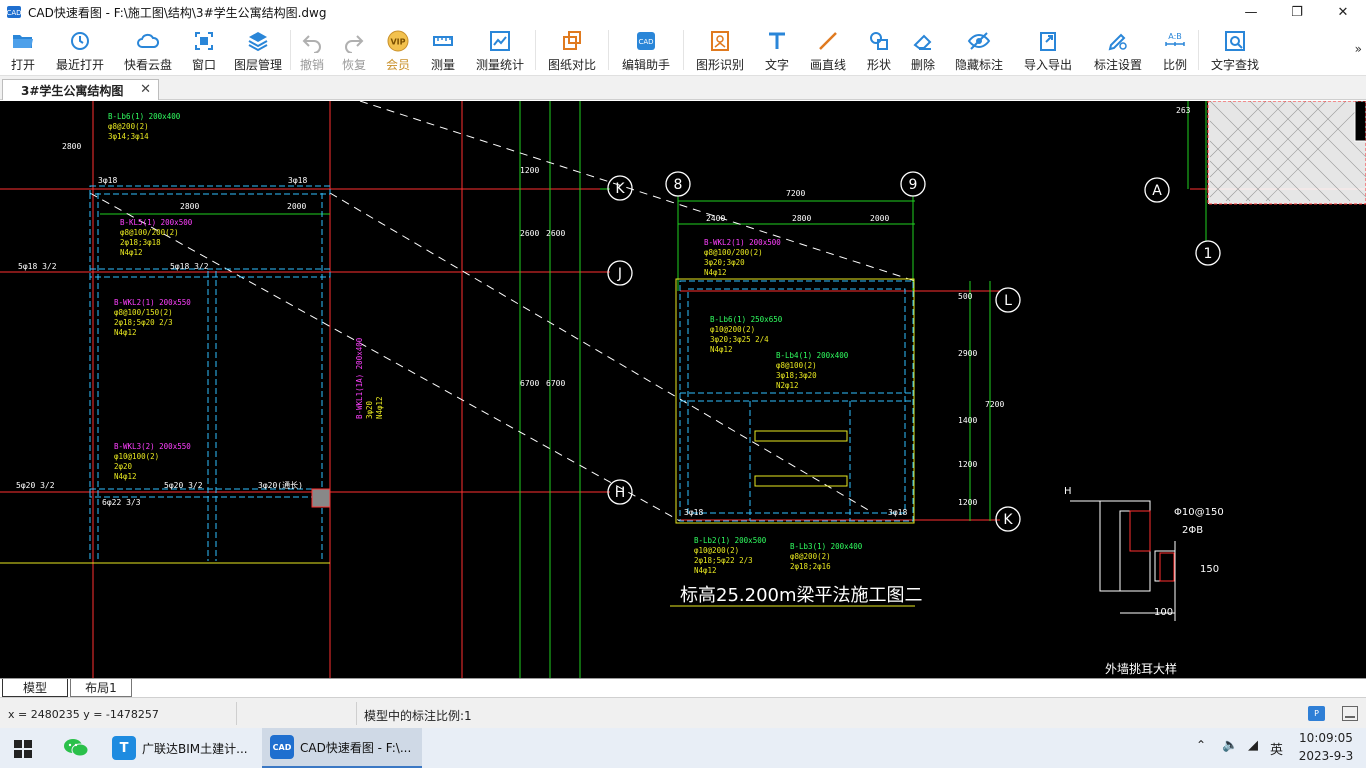  What do you see at coordinates (499, 65) in the screenshot?
I see `measure-stats-label: 测量统计` at bounding box center [499, 65].